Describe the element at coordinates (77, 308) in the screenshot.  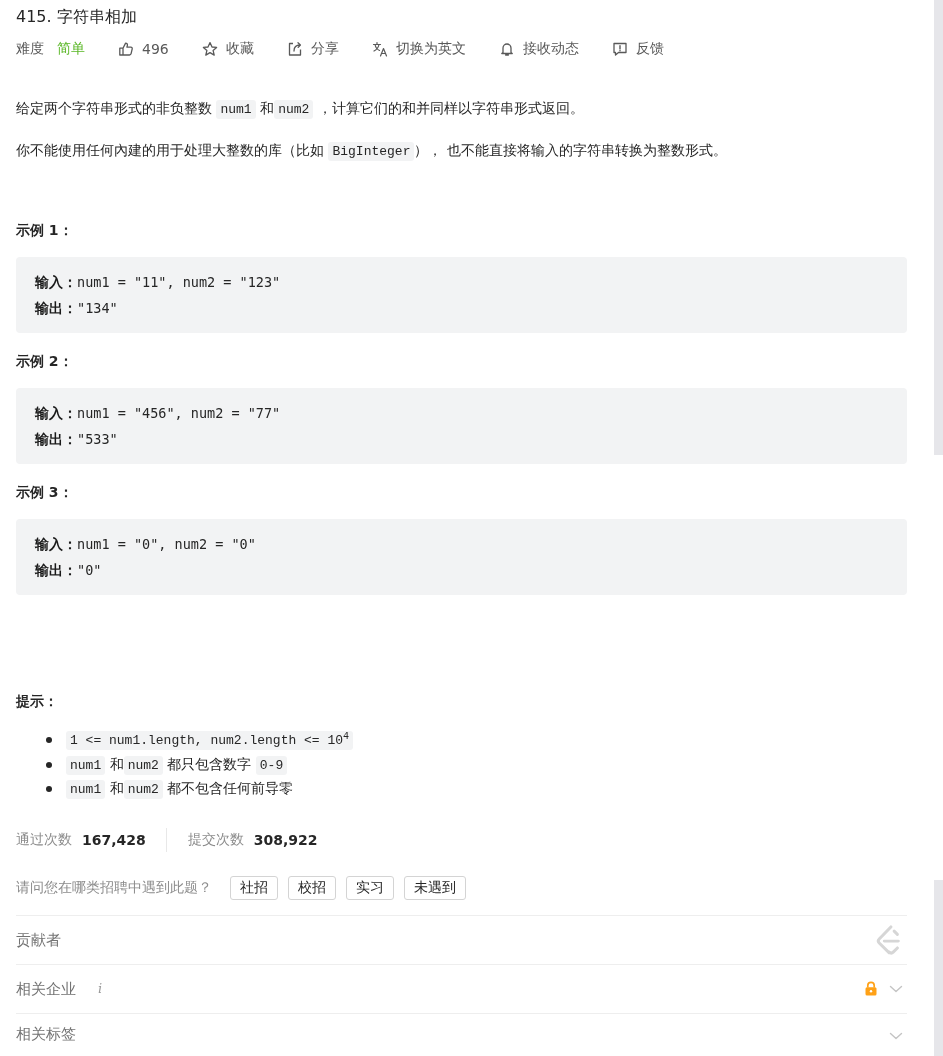
I see `example-line: 输出："134"` at that location.